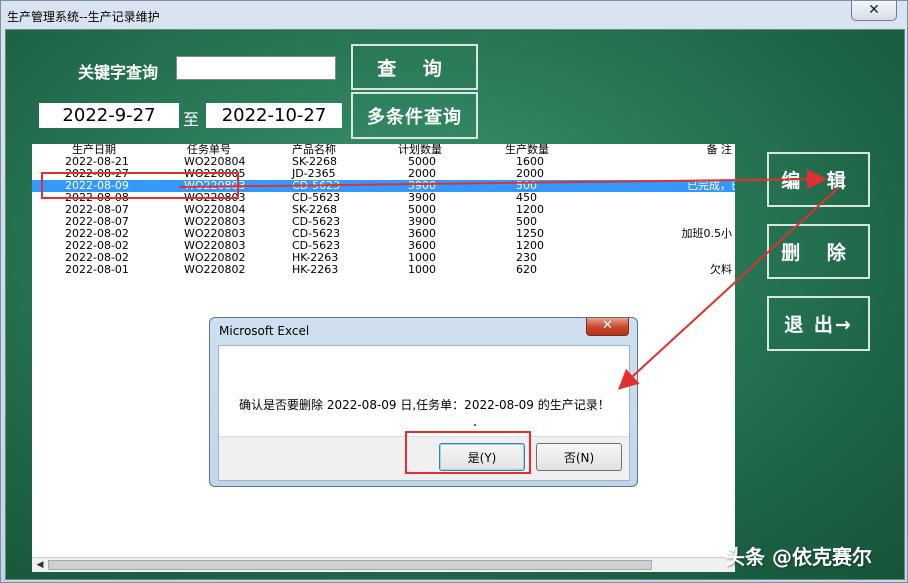  What do you see at coordinates (798, 557) in the screenshot?
I see `watermark: 头条 @依克赛尔` at bounding box center [798, 557].